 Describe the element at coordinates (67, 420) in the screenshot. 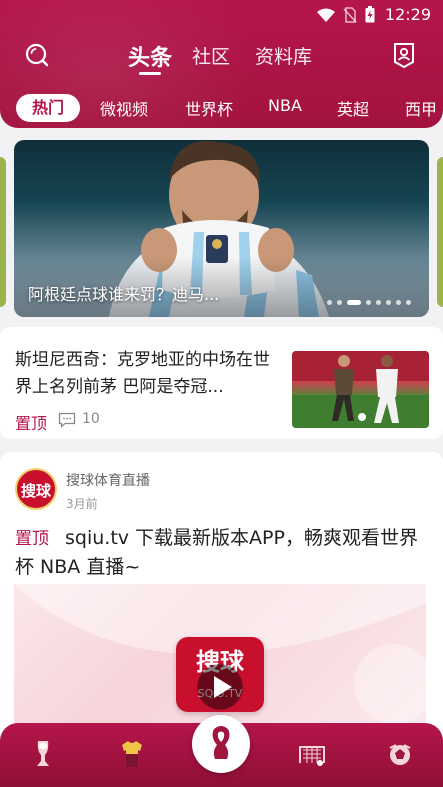

I see `comment-icon` at that location.